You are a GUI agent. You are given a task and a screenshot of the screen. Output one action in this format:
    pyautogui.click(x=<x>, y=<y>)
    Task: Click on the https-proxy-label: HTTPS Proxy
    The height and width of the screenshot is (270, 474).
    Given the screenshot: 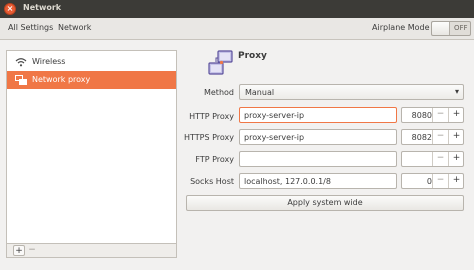 What is the action you would take?
    pyautogui.click(x=208, y=137)
    